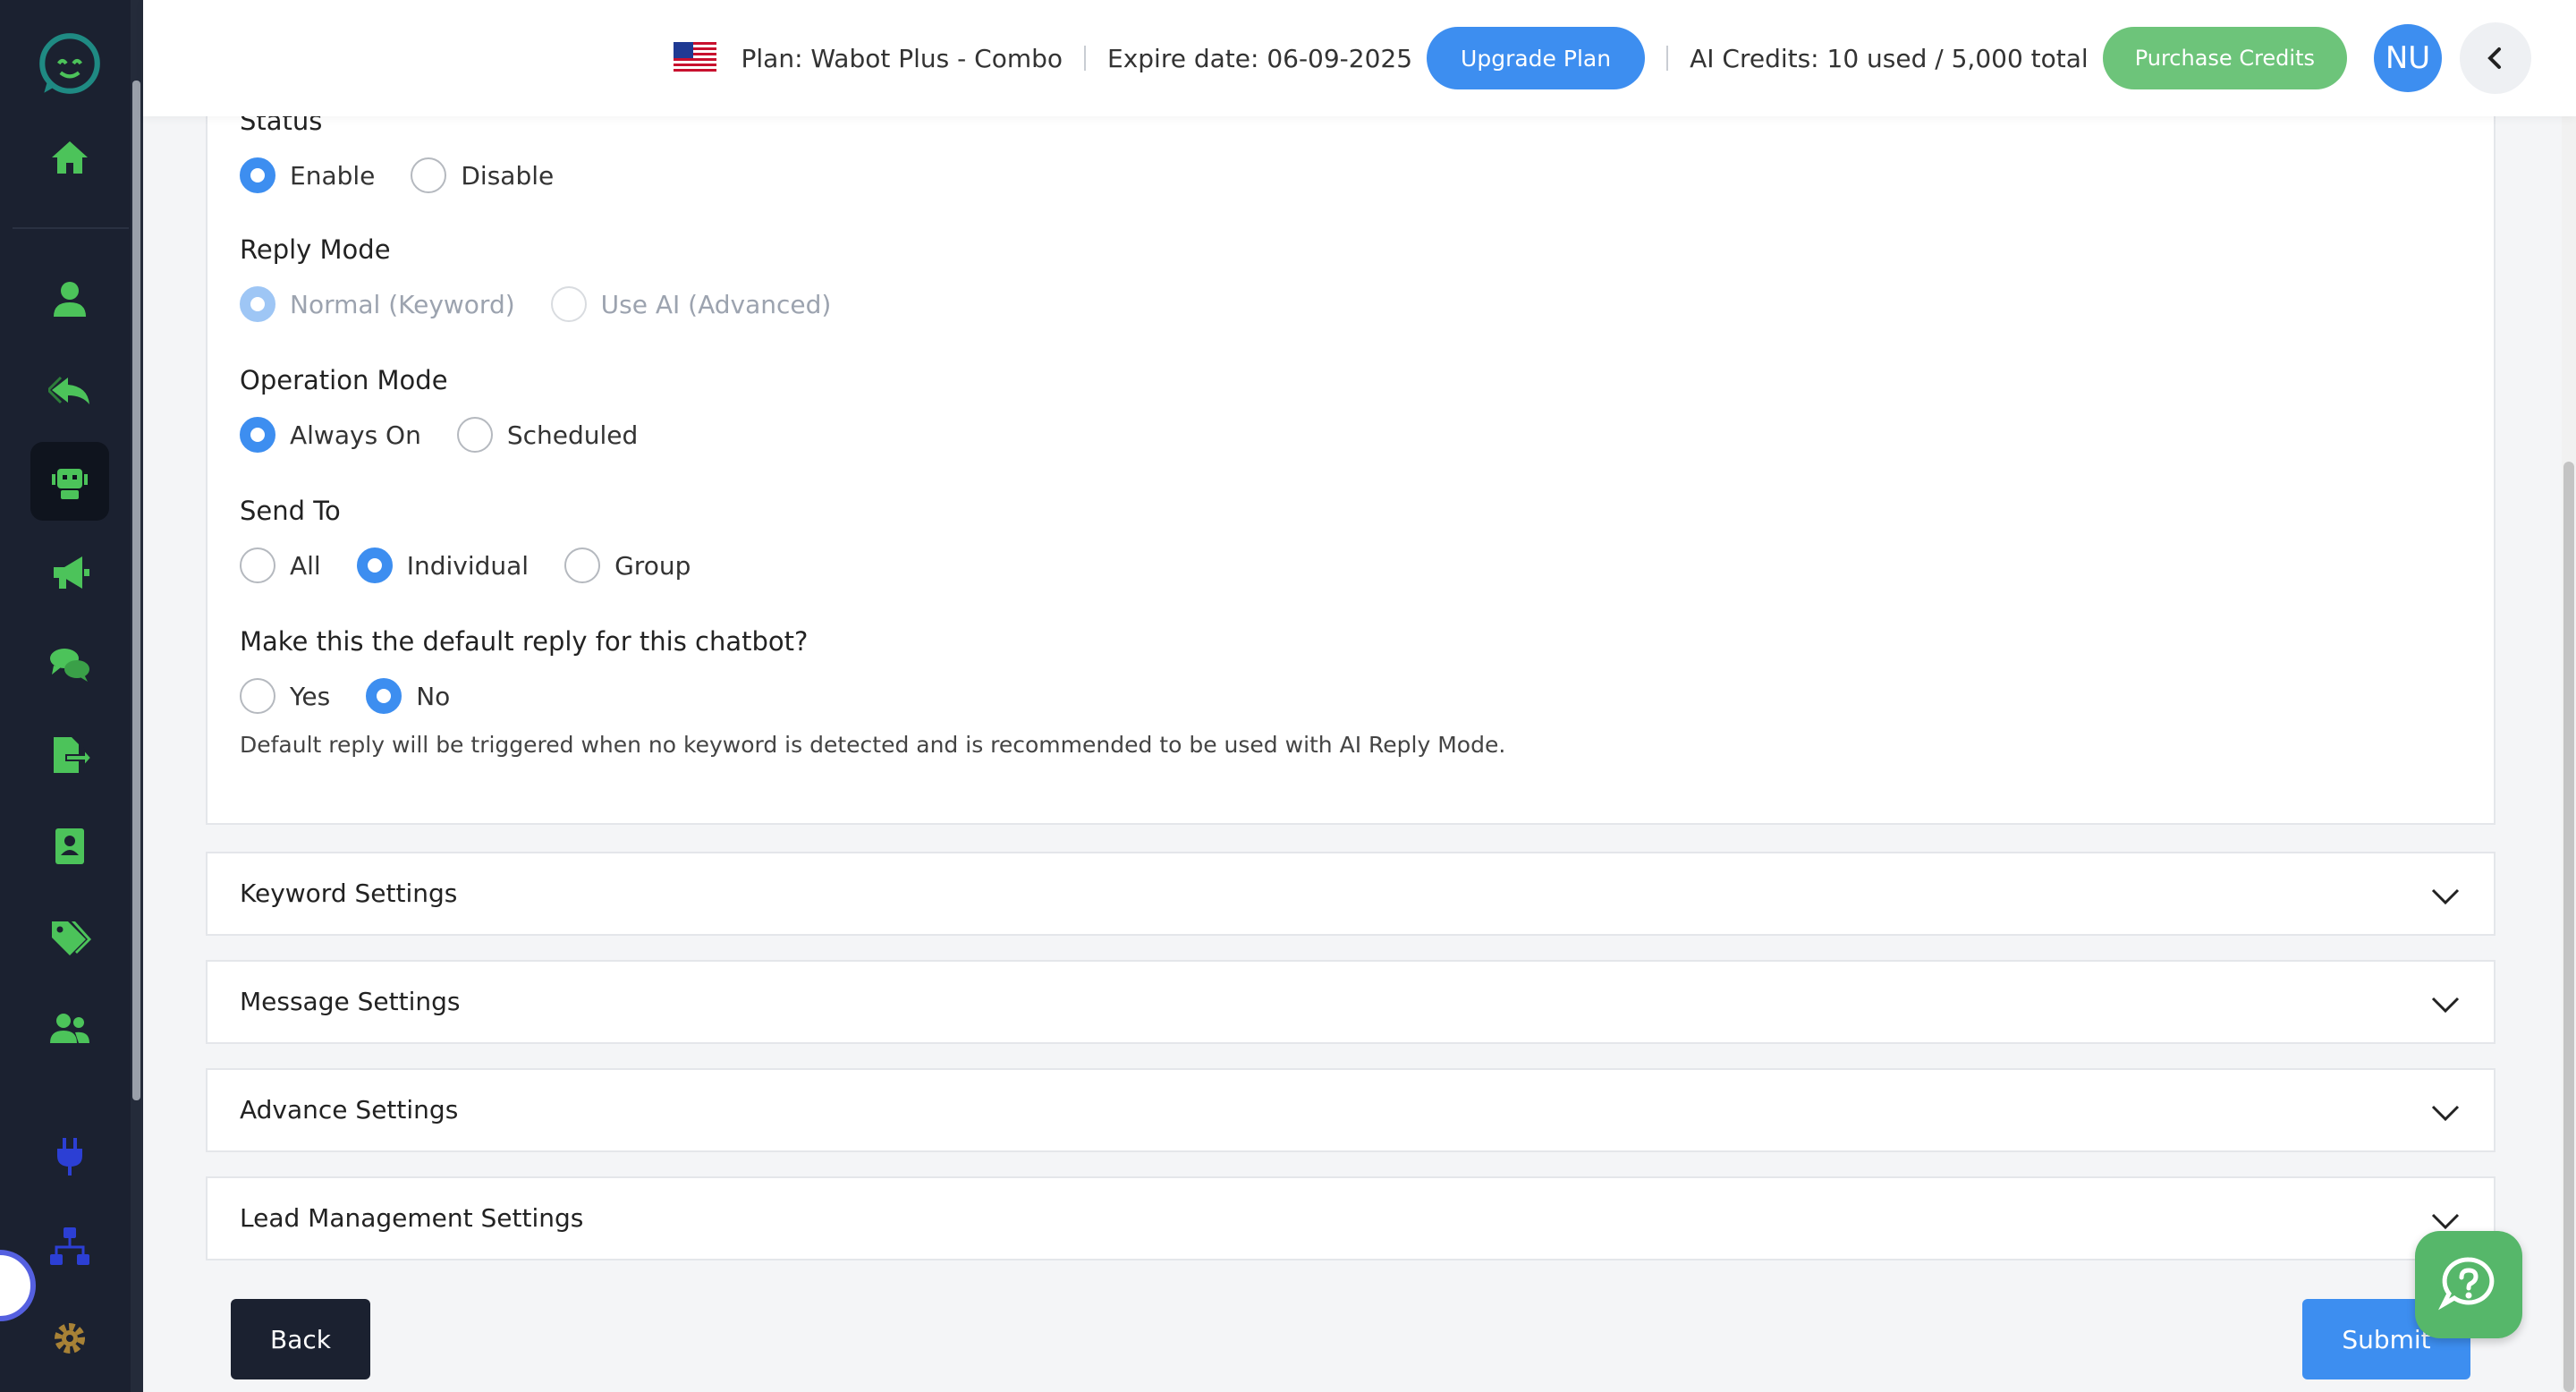 This screenshot has width=2576, height=1392. I want to click on reply-all-icon, so click(68, 390).